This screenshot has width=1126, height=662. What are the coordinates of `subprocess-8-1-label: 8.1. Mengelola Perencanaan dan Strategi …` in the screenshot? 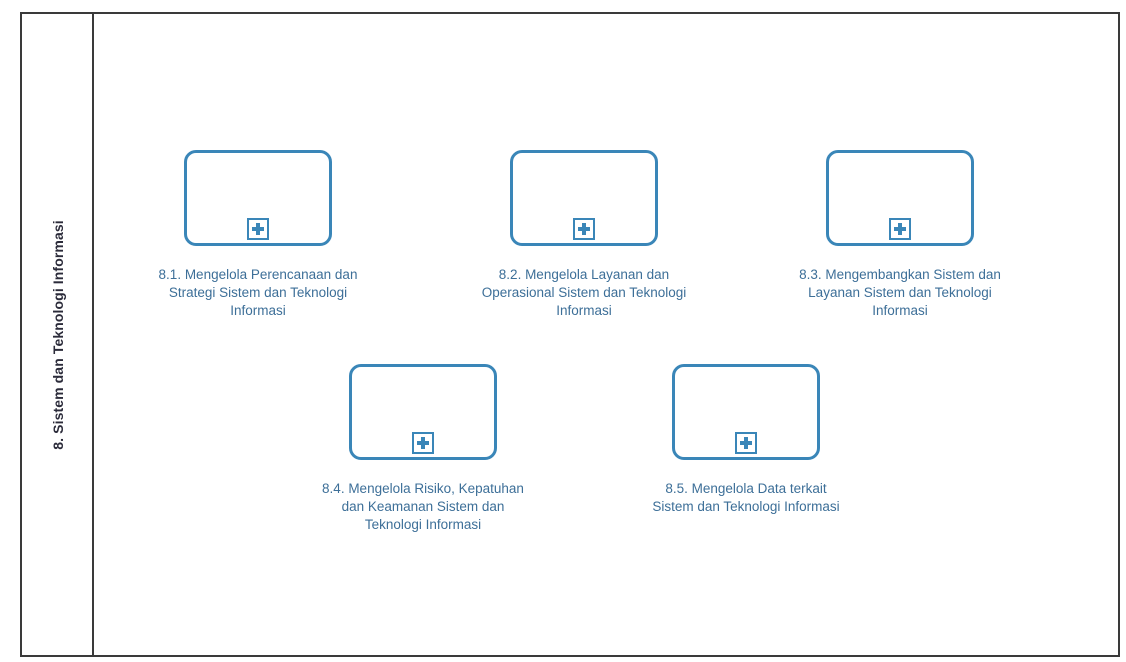 It's located at (258, 292).